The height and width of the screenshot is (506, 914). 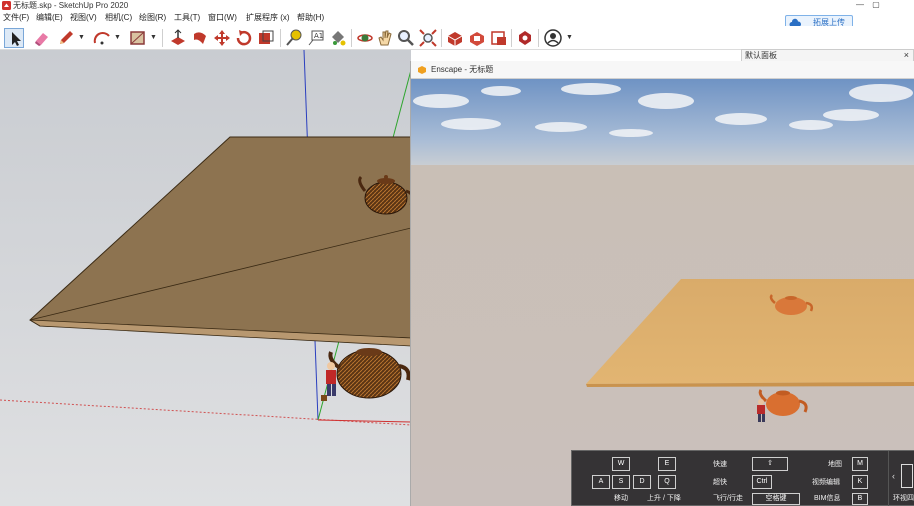 I want to click on tape-measure-tool-button, so click(x=294, y=38).